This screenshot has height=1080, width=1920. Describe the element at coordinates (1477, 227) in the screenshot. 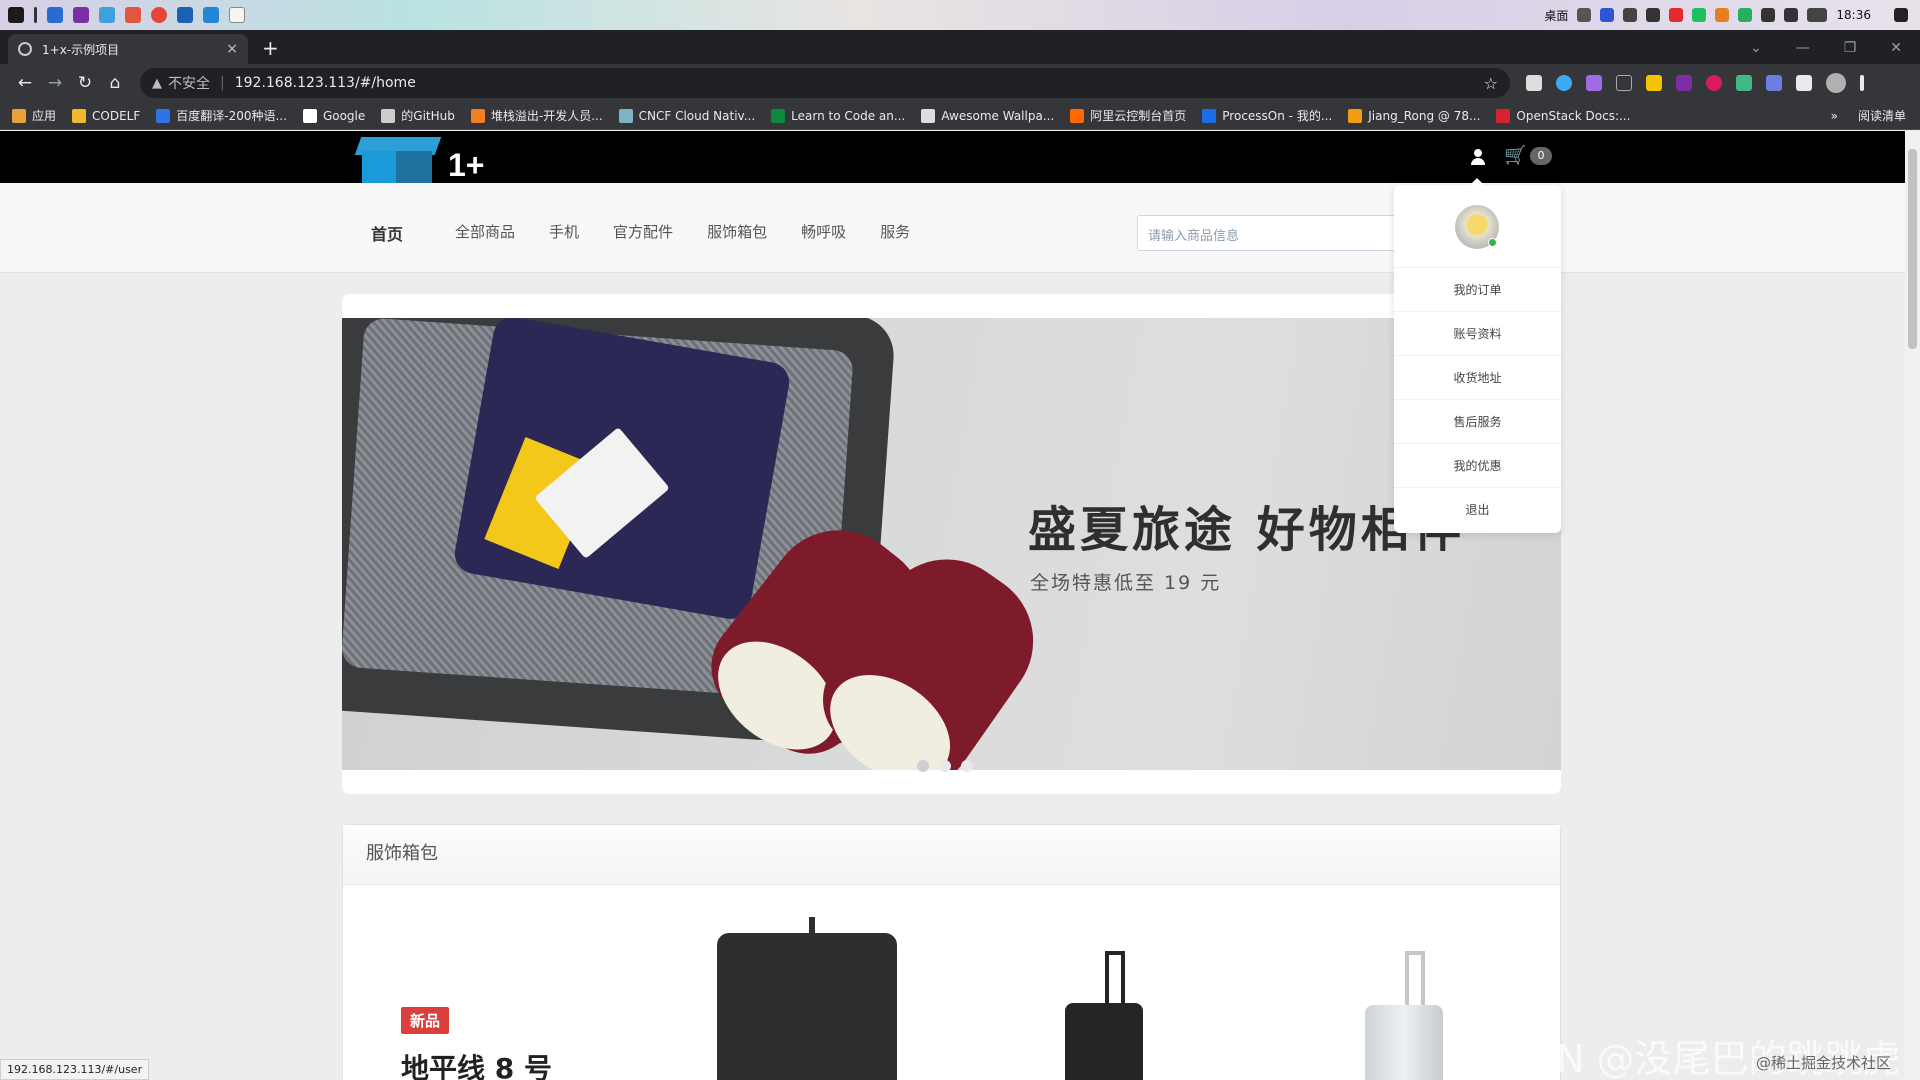

I see `avatar` at that location.